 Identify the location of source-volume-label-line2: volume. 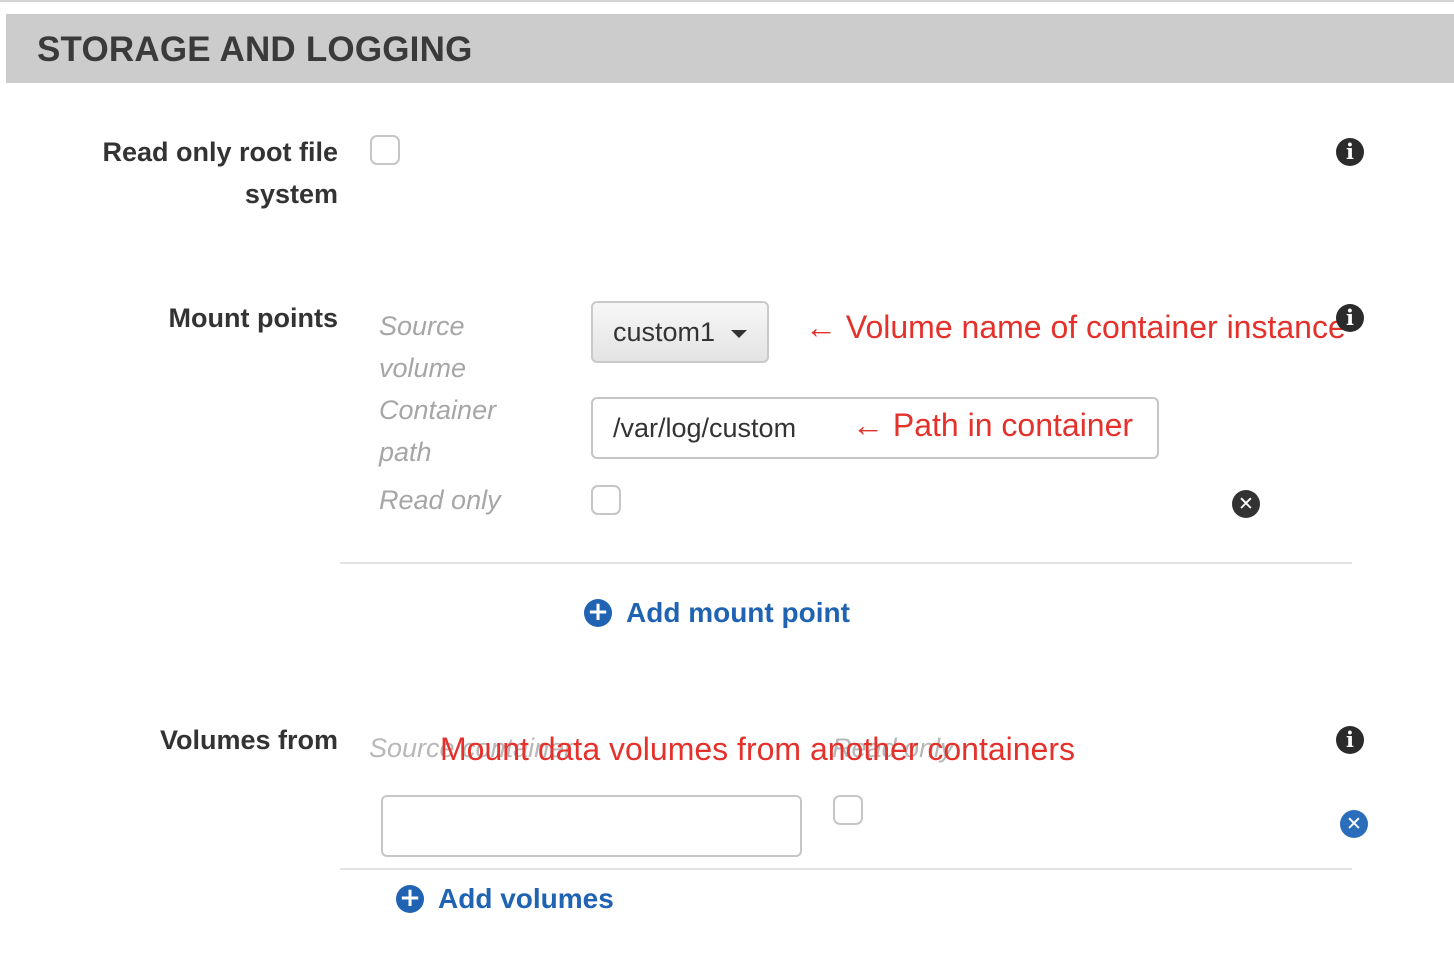
(423, 368).